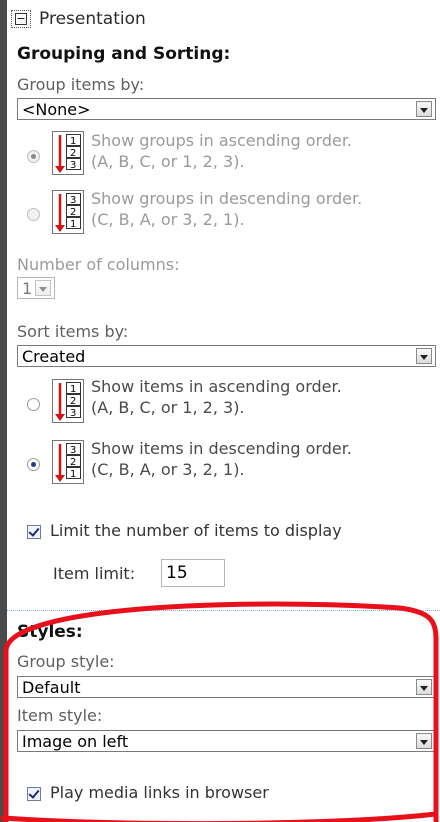  I want to click on group-style-value: Default, so click(51, 687).